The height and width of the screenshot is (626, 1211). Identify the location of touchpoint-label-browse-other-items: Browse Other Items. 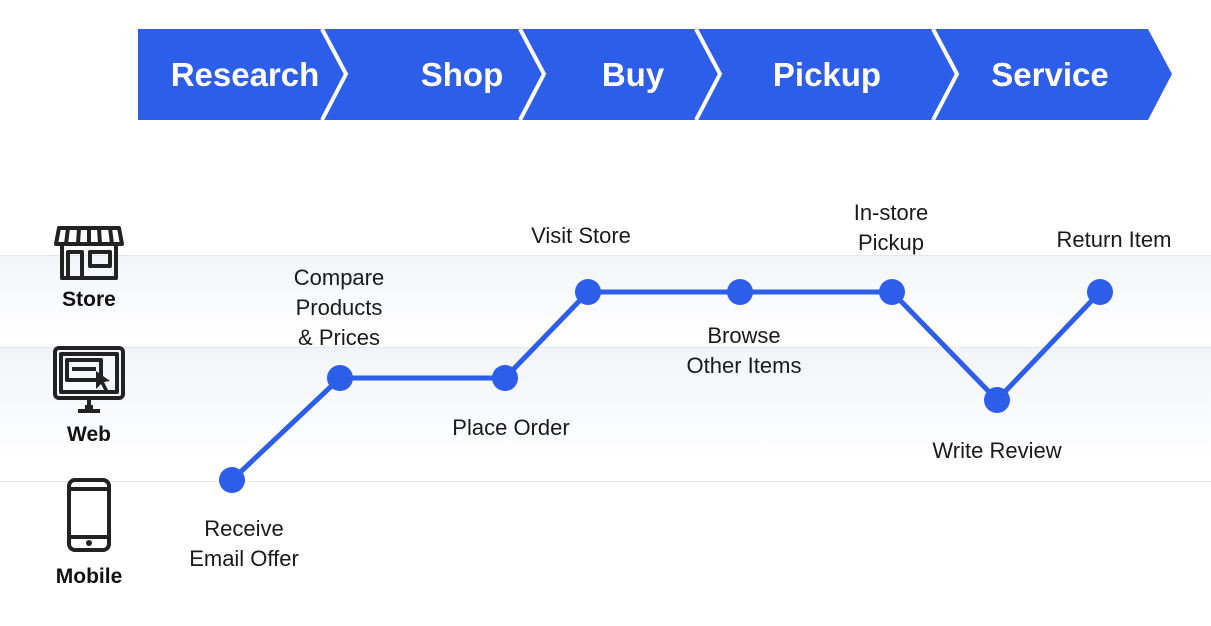
(744, 350).